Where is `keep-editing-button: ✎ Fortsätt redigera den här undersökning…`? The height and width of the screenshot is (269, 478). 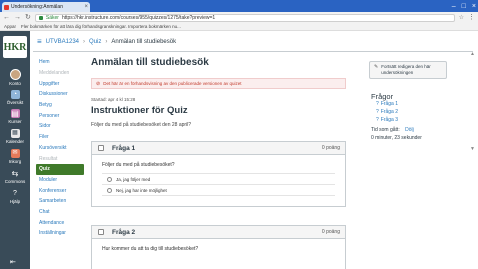
keep-editing-button: ✎ Fortsätt redigera den här undersökning… is located at coordinates (408, 70).